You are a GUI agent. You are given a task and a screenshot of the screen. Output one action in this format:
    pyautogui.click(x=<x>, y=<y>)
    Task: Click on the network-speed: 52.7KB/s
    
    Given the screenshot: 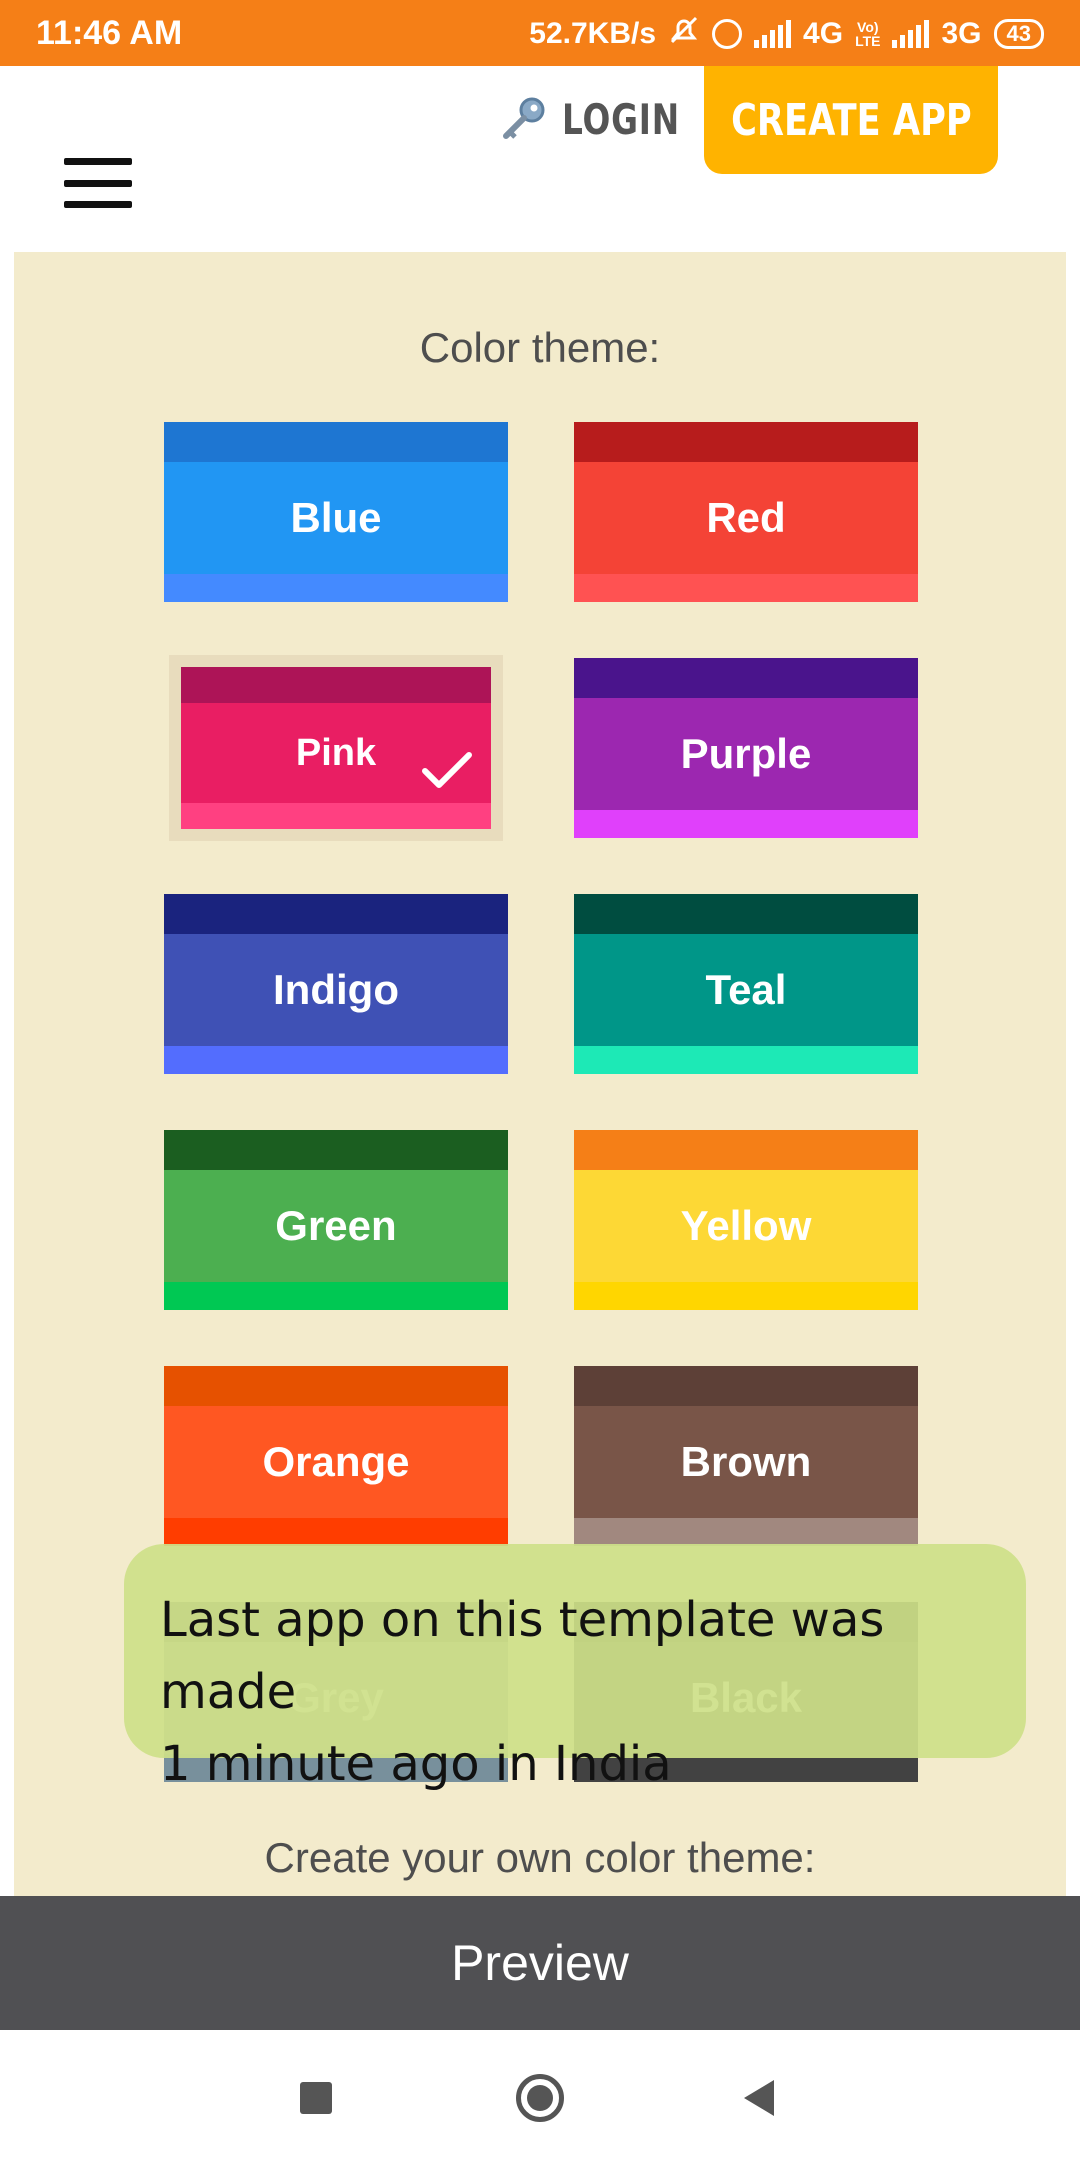 What is the action you would take?
    pyautogui.click(x=593, y=33)
    